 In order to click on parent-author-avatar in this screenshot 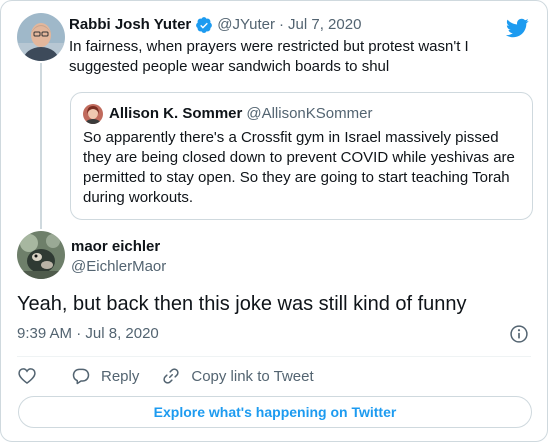, I will do `click(41, 37)`.